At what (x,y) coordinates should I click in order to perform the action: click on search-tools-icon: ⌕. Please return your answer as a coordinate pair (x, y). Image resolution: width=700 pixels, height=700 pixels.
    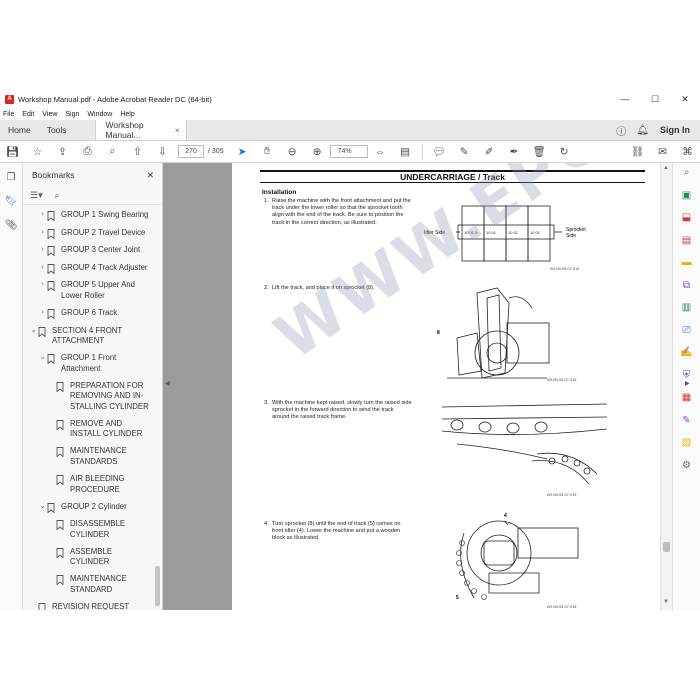
    Looking at the image, I should click on (686, 174).